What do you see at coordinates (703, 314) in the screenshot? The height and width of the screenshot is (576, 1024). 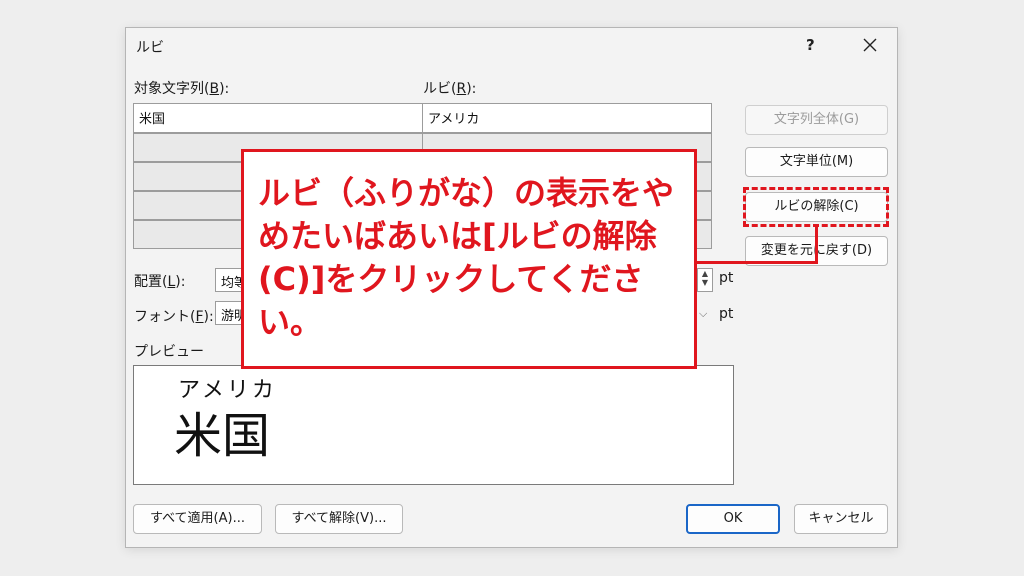 I see `chevron-down-icon: ⌵` at bounding box center [703, 314].